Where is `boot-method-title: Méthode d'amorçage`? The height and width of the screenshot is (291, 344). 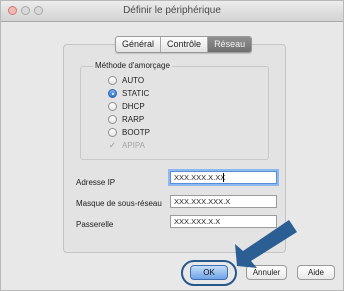 boot-method-title: Méthode d'amorçage is located at coordinates (132, 65).